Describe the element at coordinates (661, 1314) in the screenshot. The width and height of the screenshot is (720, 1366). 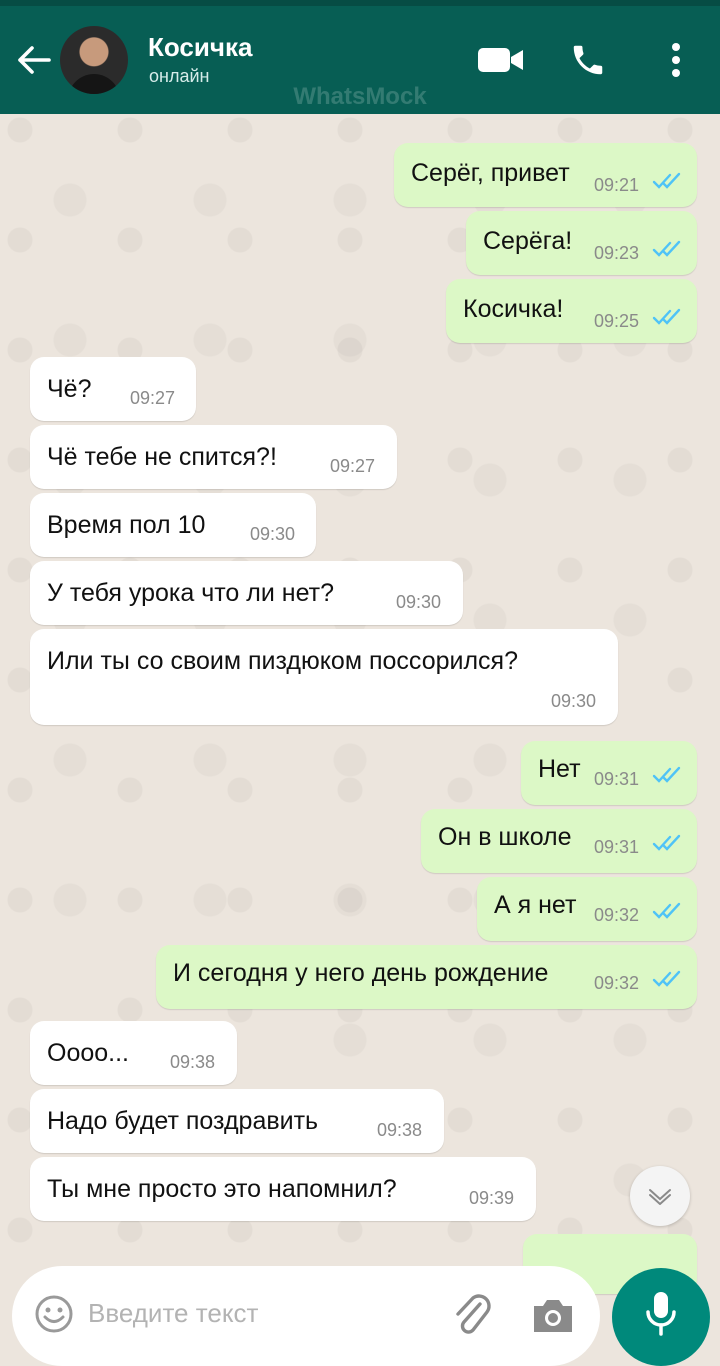
I see `mic-icon` at that location.